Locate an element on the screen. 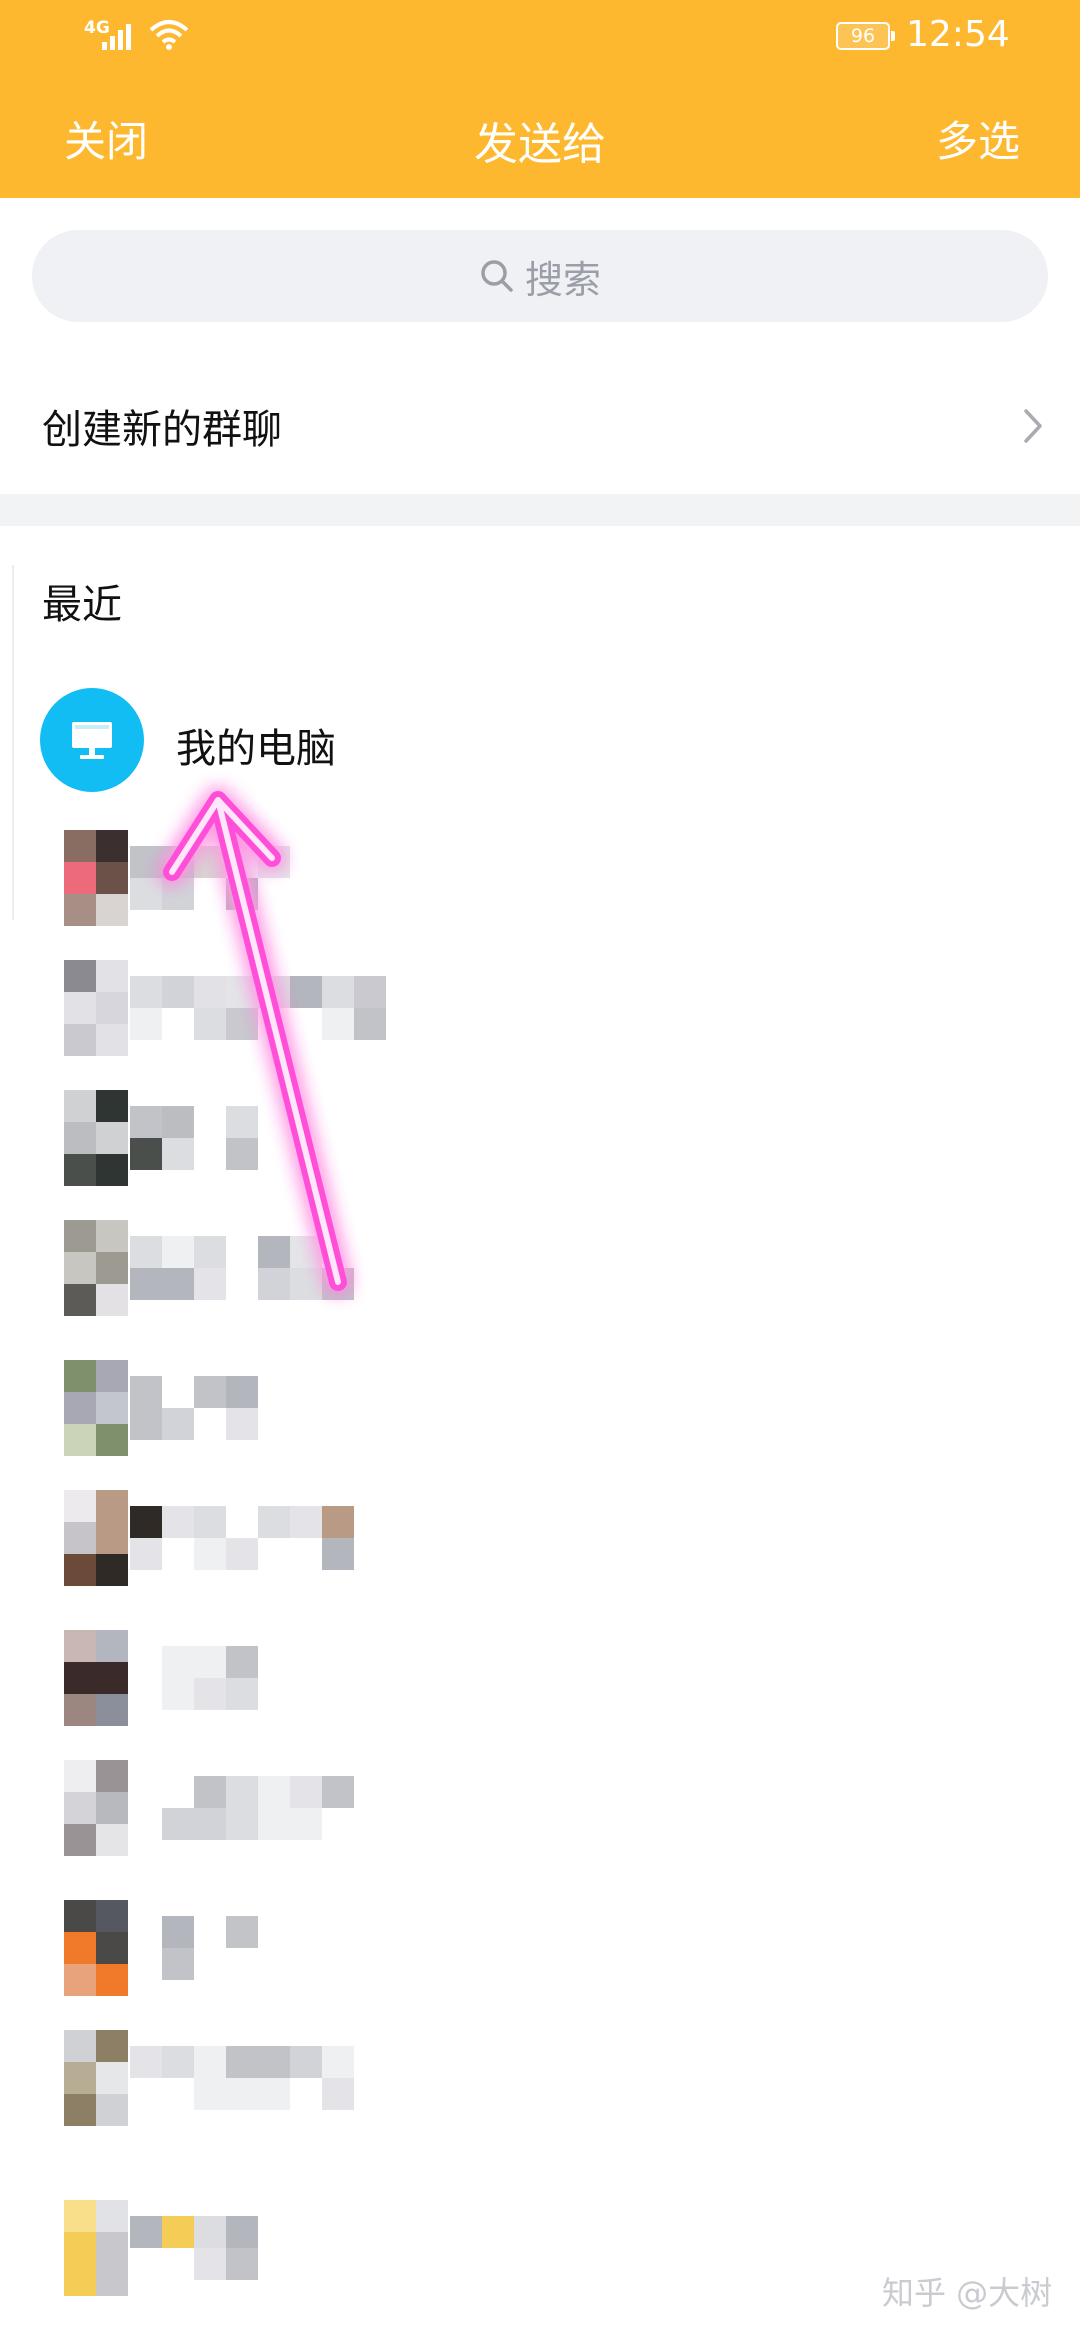 The width and height of the screenshot is (1080, 2340). search-input: 搜索 is located at coordinates (540, 276).